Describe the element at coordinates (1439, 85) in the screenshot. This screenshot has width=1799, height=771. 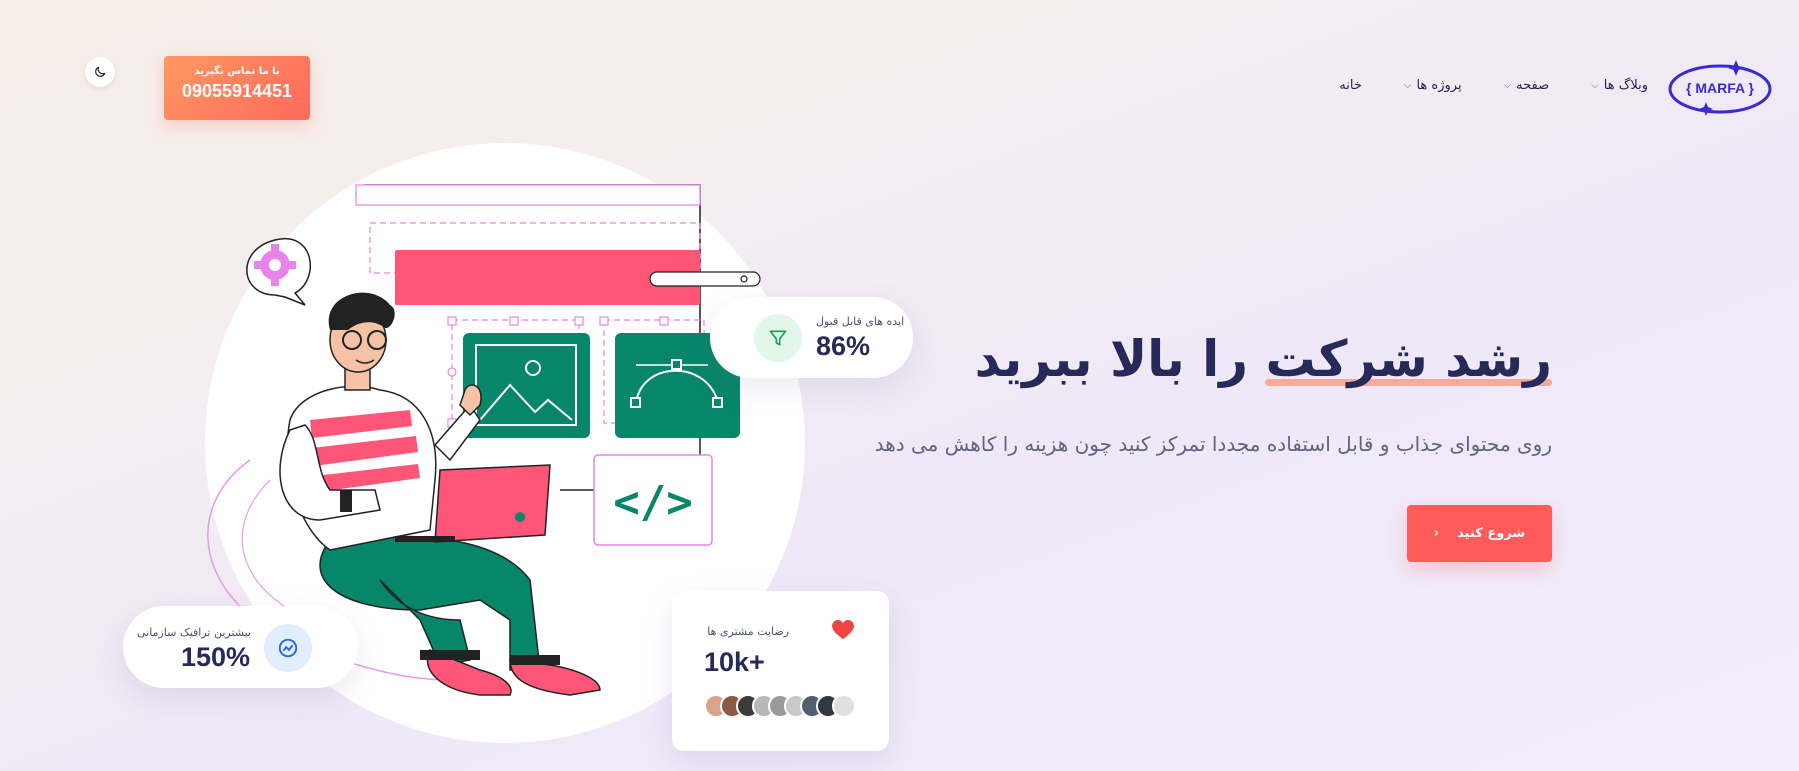
I see `nav-item-label: پروژه ها` at that location.